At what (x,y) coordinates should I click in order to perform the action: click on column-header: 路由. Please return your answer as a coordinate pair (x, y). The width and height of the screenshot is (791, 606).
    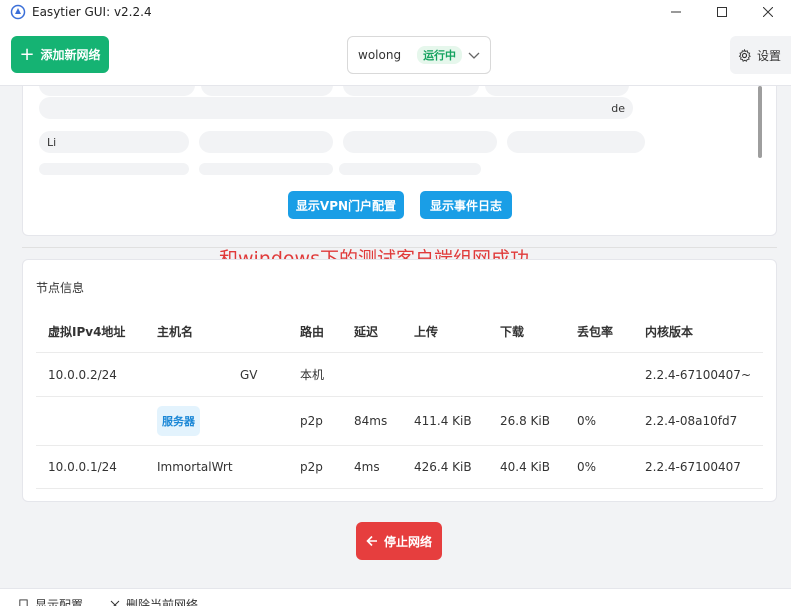
    Looking at the image, I should click on (312, 332).